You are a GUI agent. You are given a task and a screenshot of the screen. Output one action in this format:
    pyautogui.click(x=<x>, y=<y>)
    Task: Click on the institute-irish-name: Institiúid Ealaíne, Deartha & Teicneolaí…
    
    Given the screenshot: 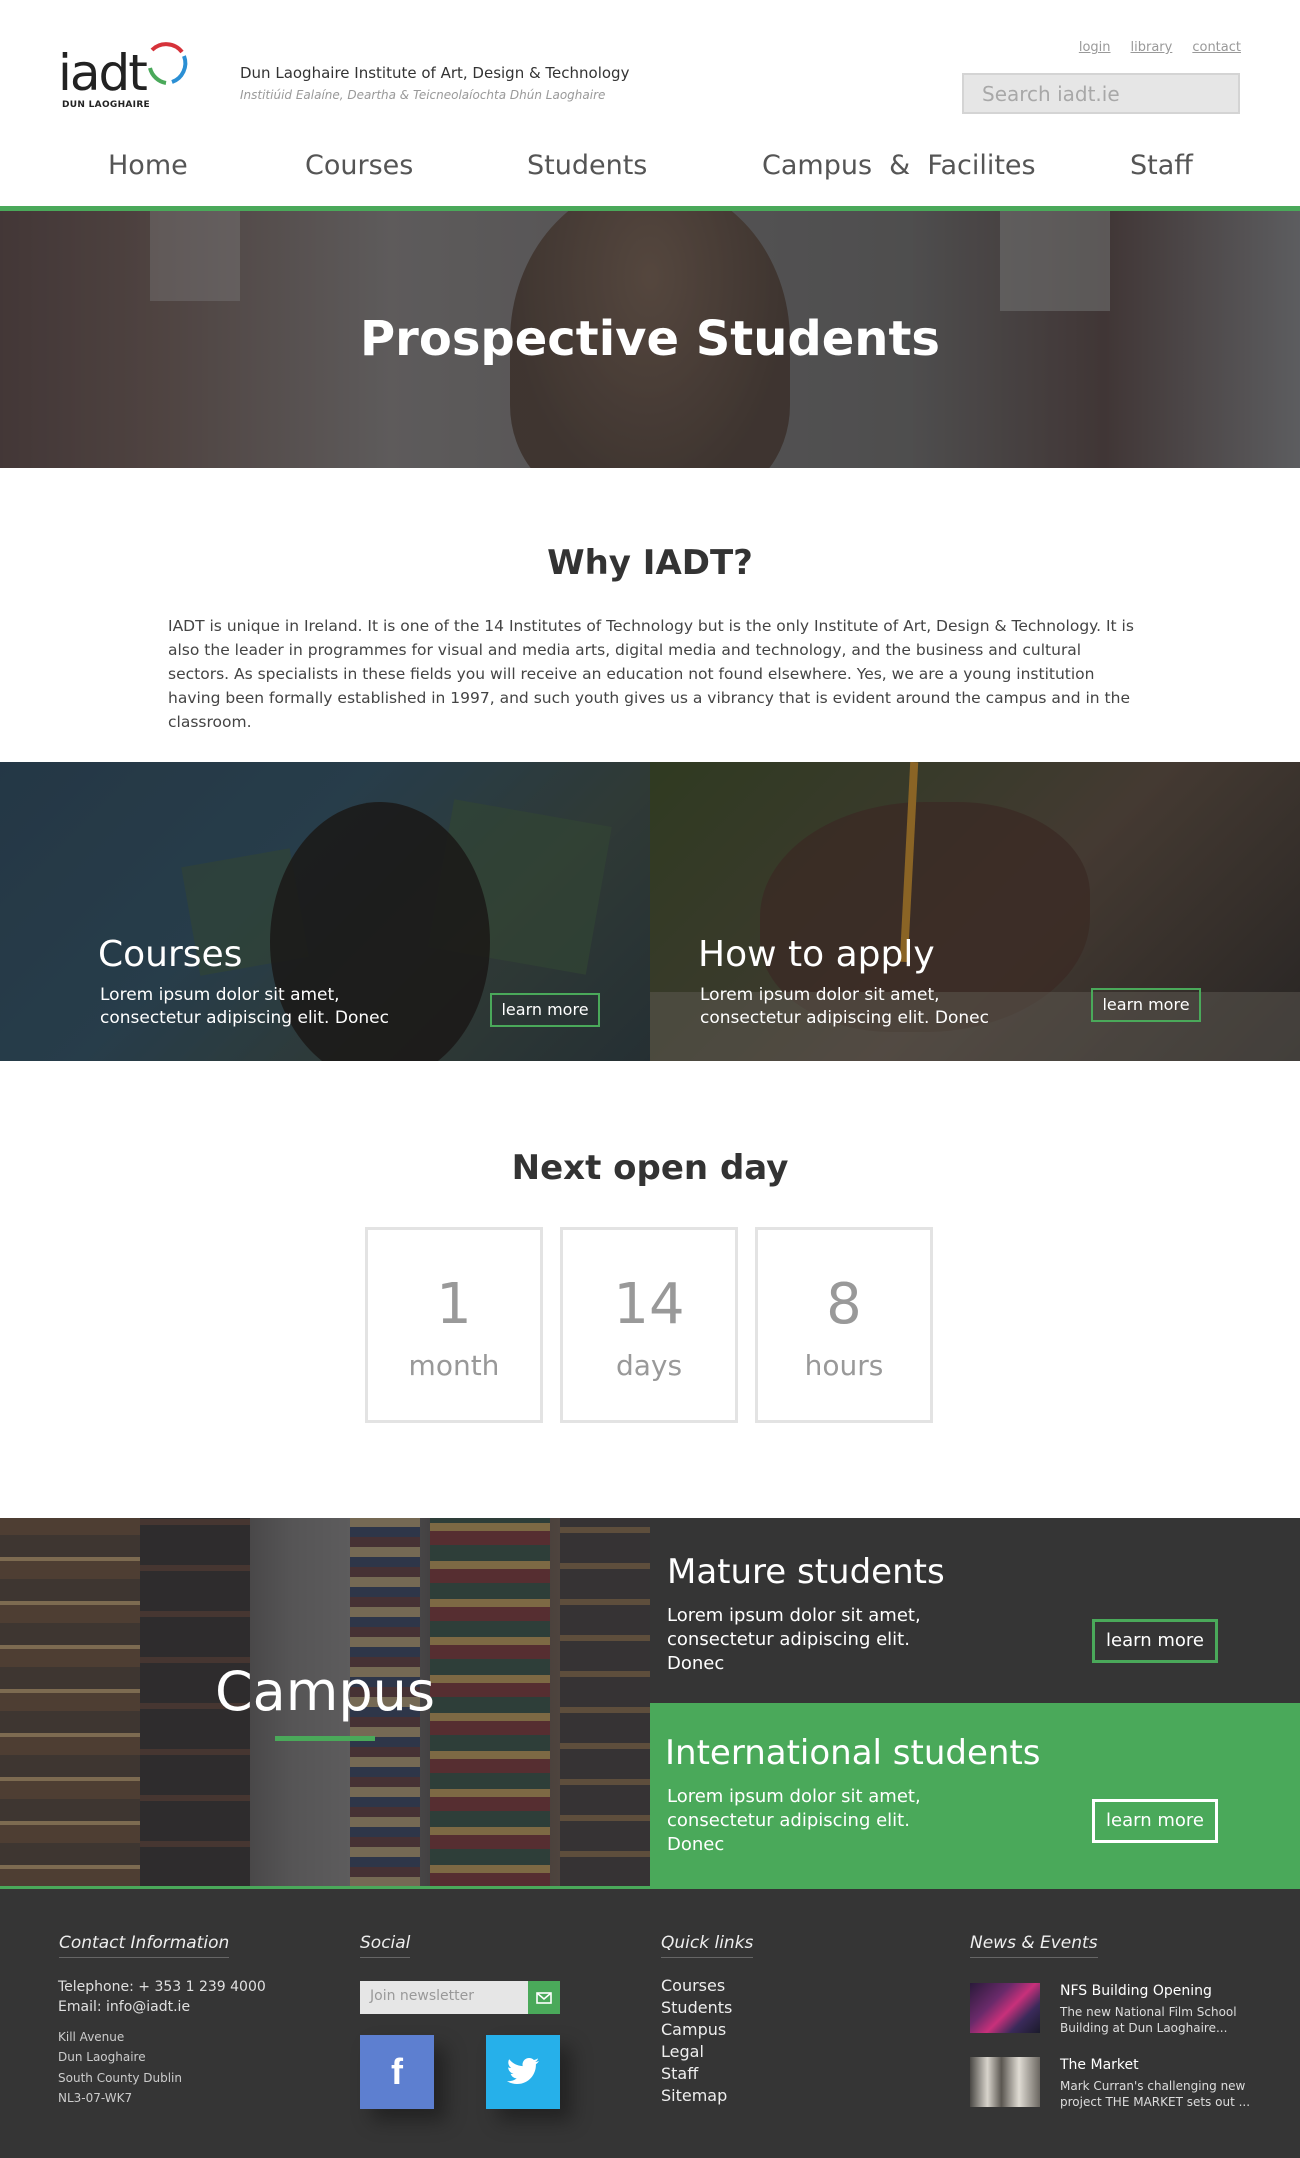 What is the action you would take?
    pyautogui.click(x=423, y=95)
    